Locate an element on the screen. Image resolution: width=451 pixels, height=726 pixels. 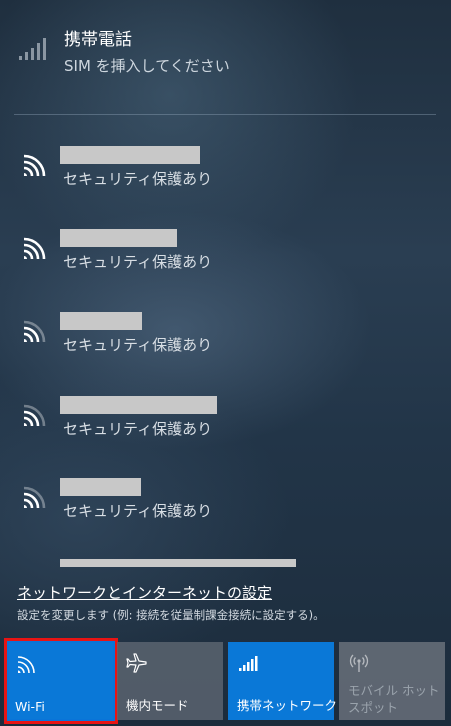
network-settings-link: ネットワークとインターネットの設定 is located at coordinates (144, 593).